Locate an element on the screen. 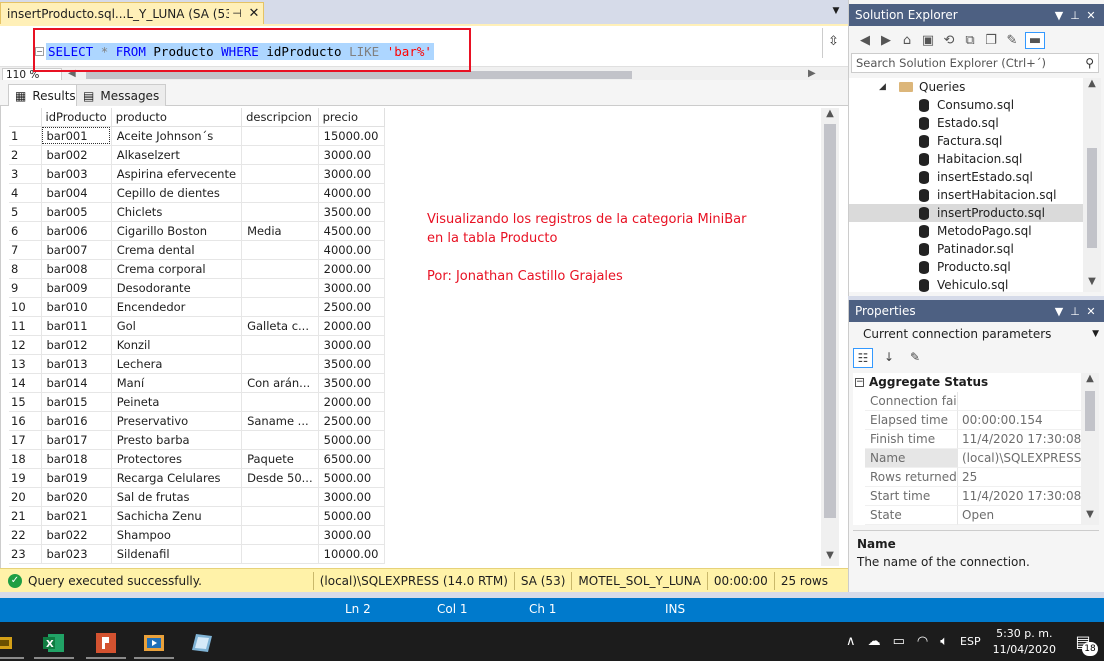  table-cell: bar013 is located at coordinates (76, 364).